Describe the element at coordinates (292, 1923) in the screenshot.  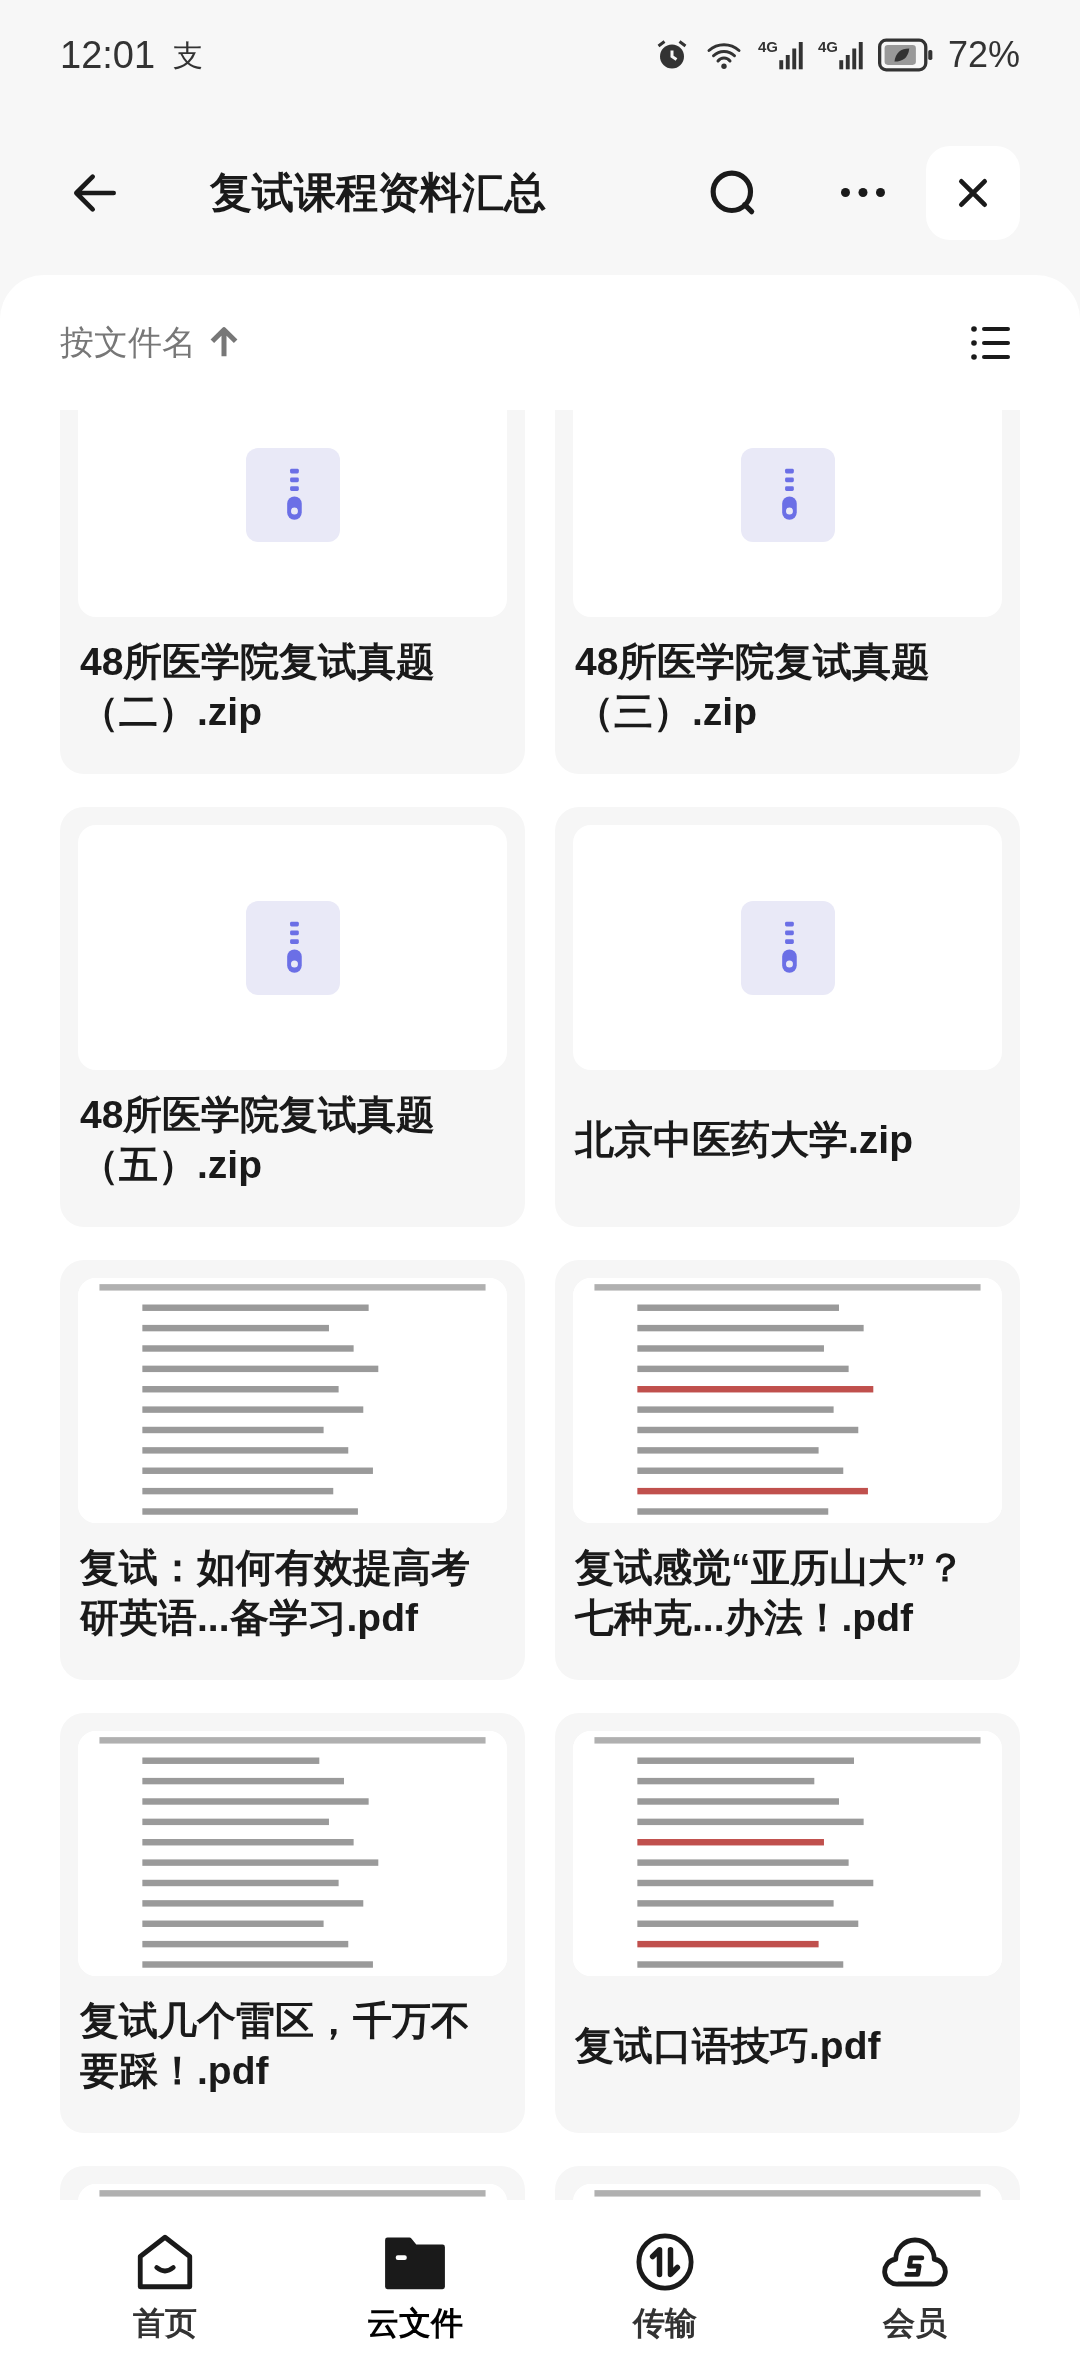
I see `file-card: 复试几个雷区，千万不要踩！.pdf` at that location.